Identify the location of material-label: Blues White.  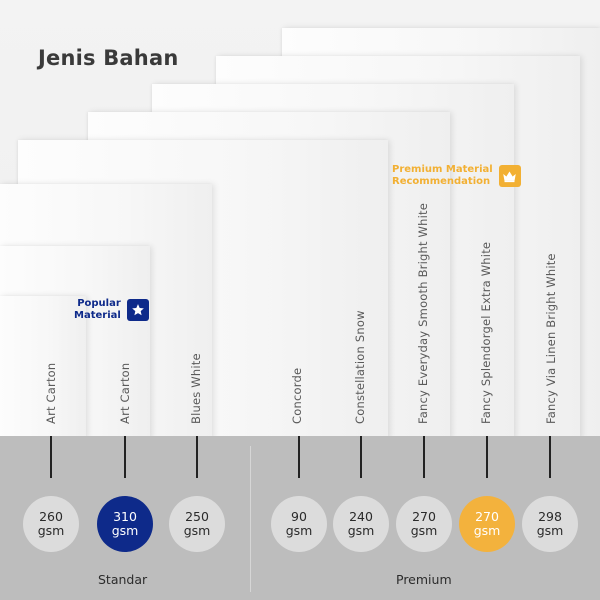
(196, 388).